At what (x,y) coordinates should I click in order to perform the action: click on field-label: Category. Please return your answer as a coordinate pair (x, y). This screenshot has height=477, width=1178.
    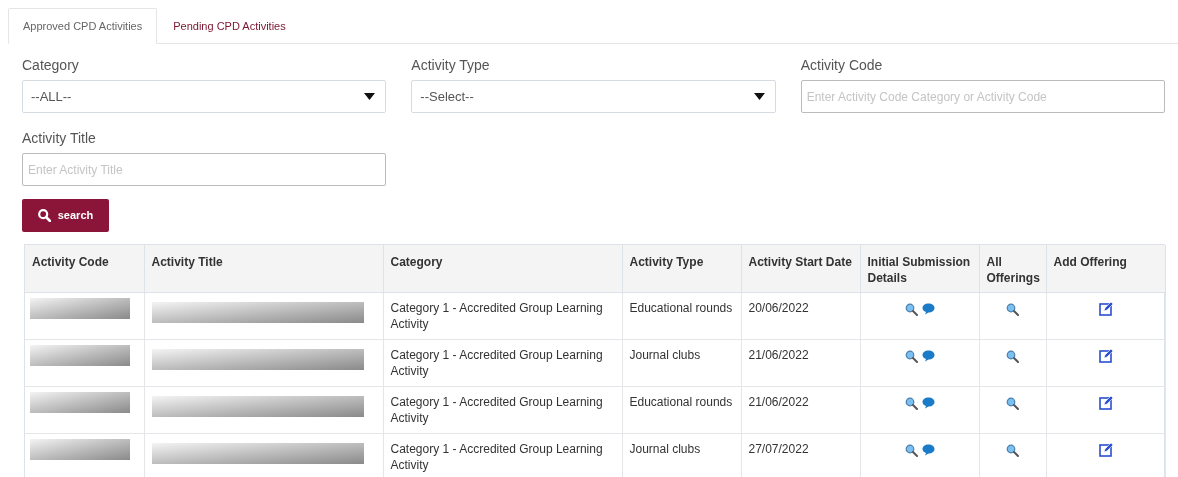
    Looking at the image, I should click on (51, 65).